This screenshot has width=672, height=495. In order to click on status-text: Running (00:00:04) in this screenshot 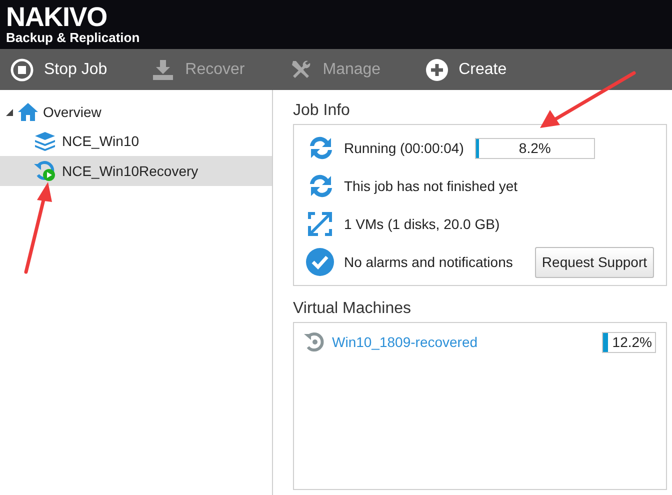, I will do `click(404, 148)`.